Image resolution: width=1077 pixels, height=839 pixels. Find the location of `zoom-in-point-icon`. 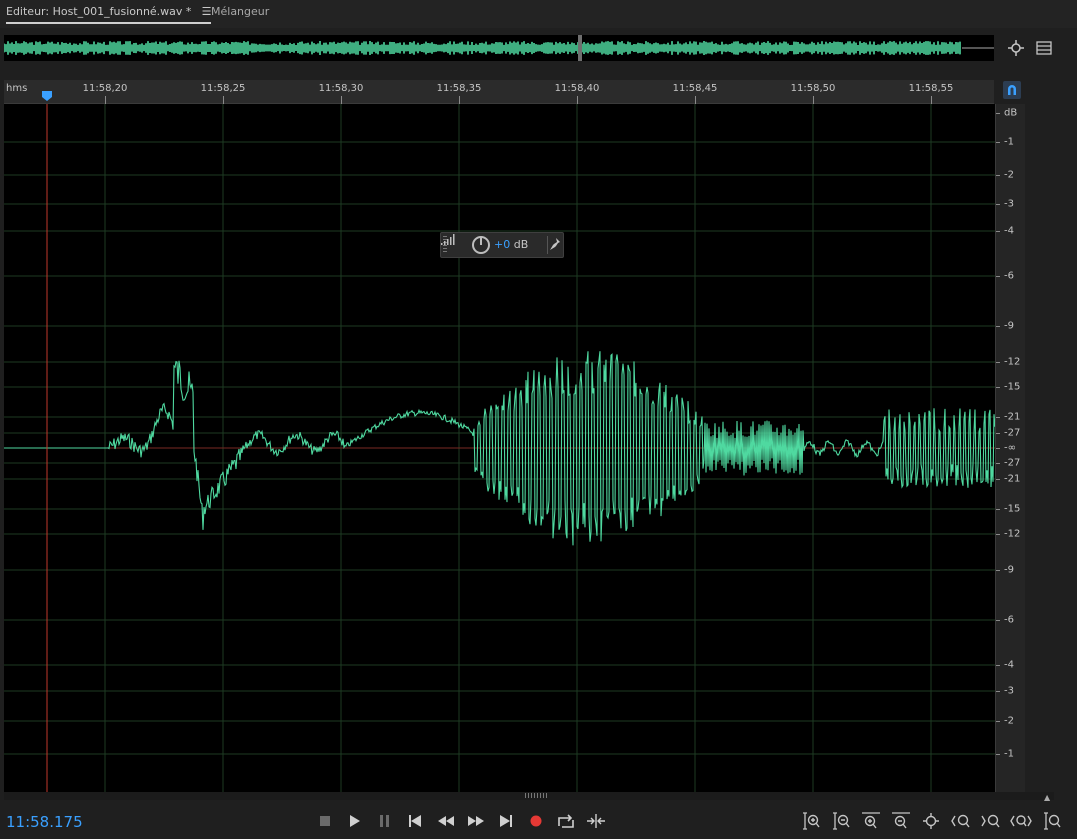

zoom-in-point-icon is located at coordinates (961, 821).